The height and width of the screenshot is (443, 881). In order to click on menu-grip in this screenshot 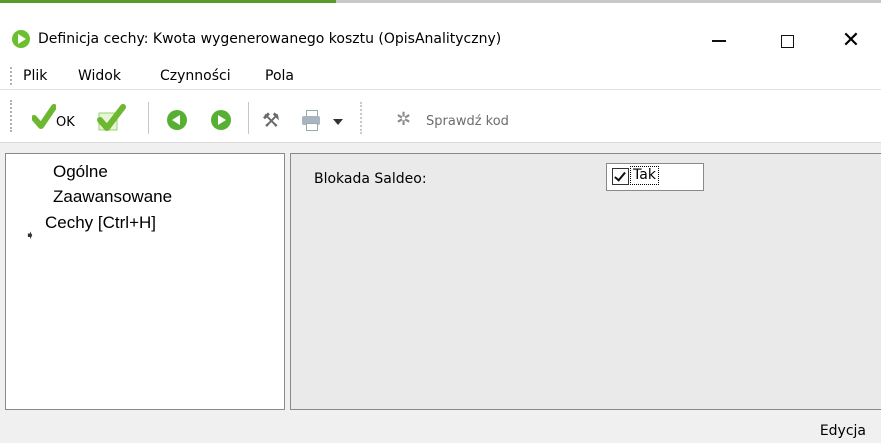, I will do `click(12, 76)`.